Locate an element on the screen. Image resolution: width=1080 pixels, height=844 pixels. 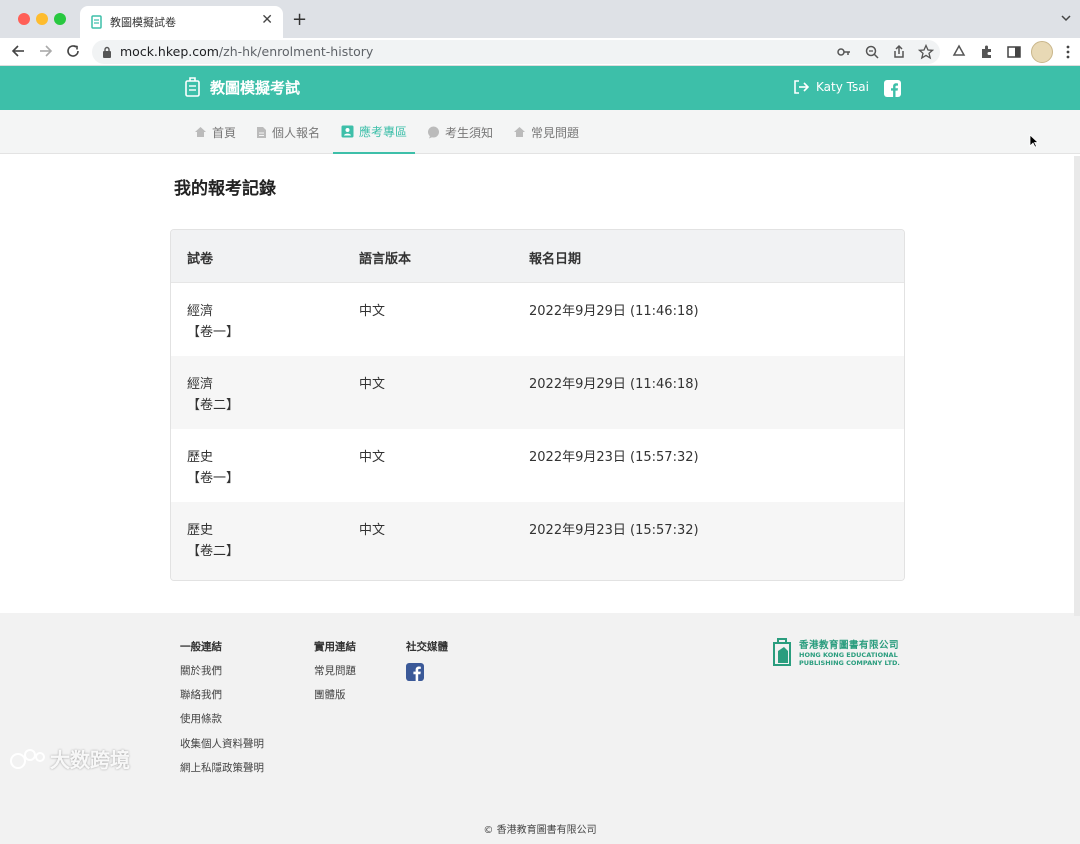
footer-link-group: 團體版 is located at coordinates (330, 694).